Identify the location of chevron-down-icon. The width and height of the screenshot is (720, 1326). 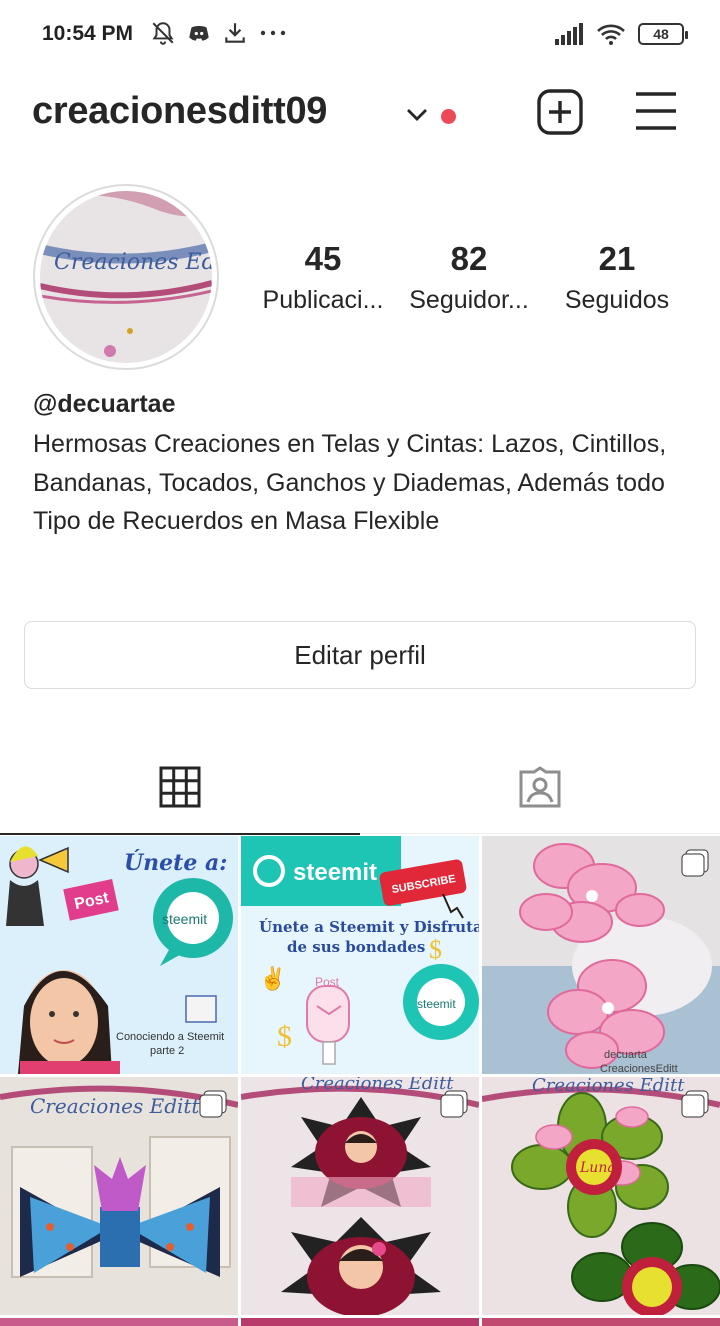
(417, 114).